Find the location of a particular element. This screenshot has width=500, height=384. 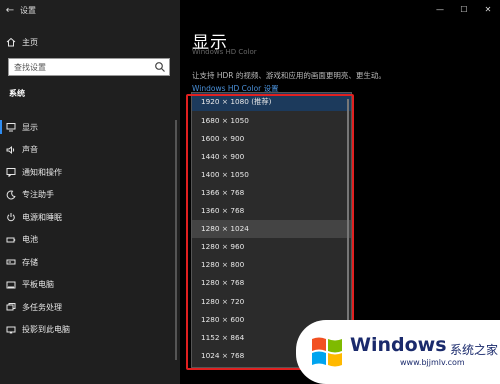

sidebar-item-focus-assist: 专注助手 is located at coordinates (90, 195).